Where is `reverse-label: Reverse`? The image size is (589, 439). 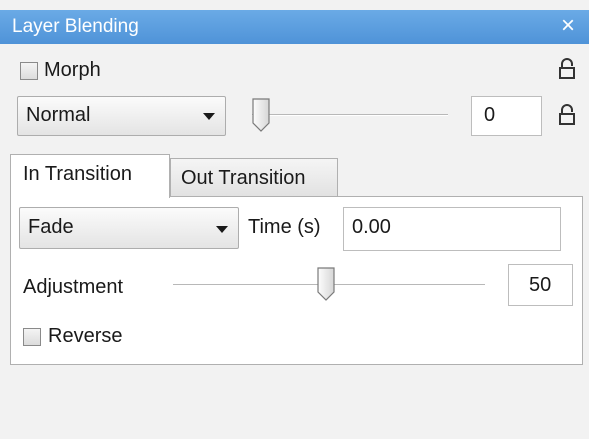 reverse-label: Reverse is located at coordinates (85, 336).